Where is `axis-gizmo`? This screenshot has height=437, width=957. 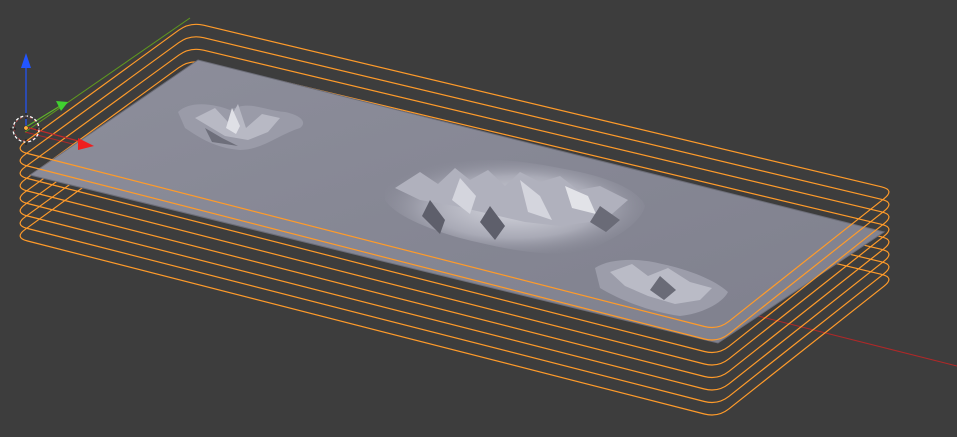
axis-gizmo is located at coordinates (57, 101).